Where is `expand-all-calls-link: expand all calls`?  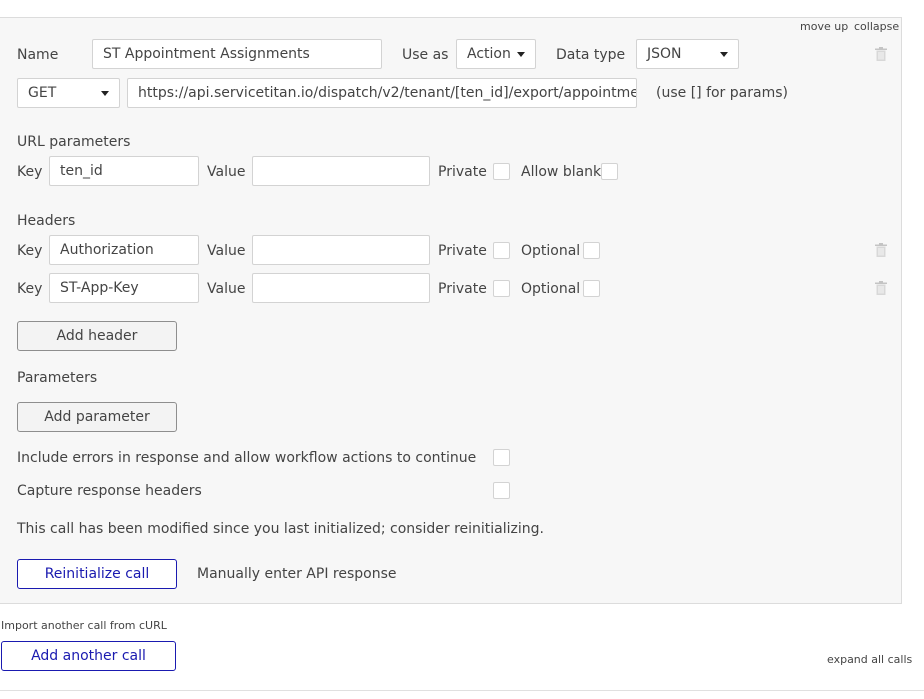
expand-all-calls-link: expand all calls is located at coordinates (869, 660).